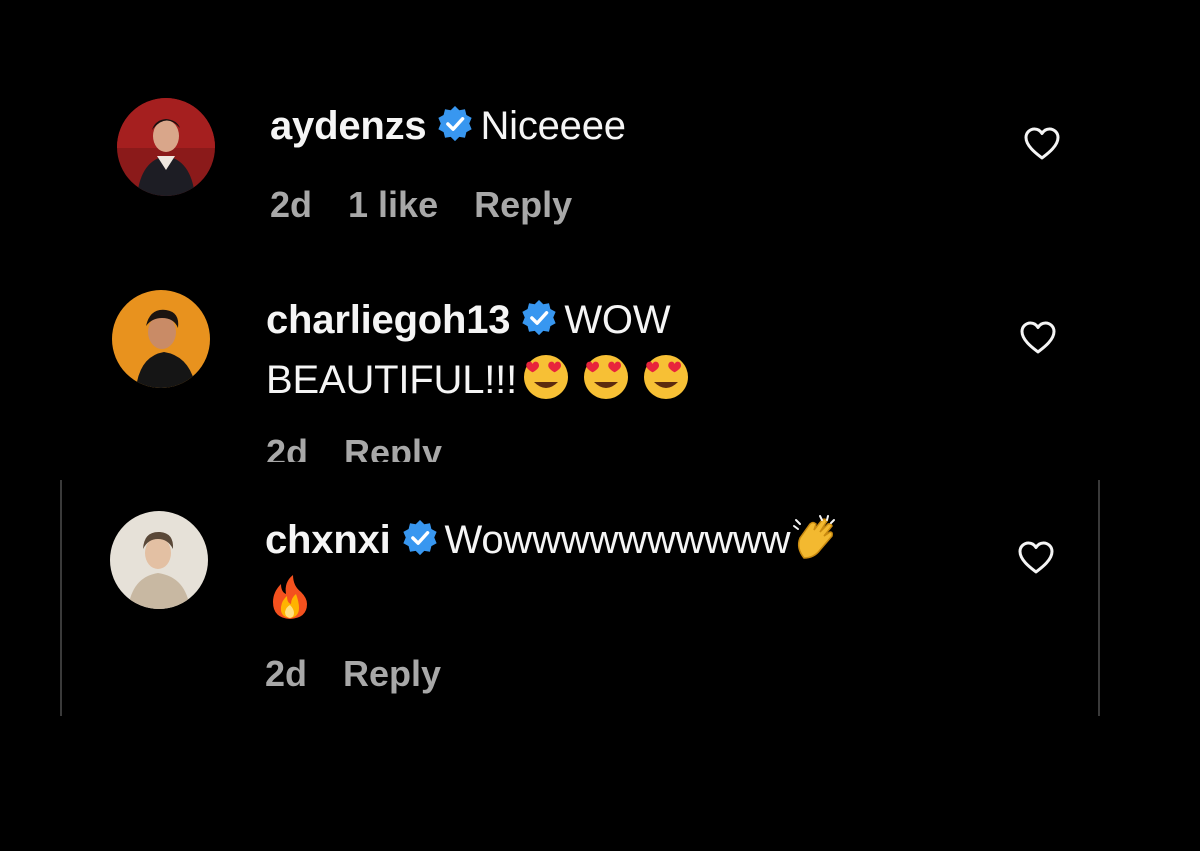 The height and width of the screenshot is (851, 1200). I want to click on comment-text: Wowwwwwwwwww, so click(617, 540).